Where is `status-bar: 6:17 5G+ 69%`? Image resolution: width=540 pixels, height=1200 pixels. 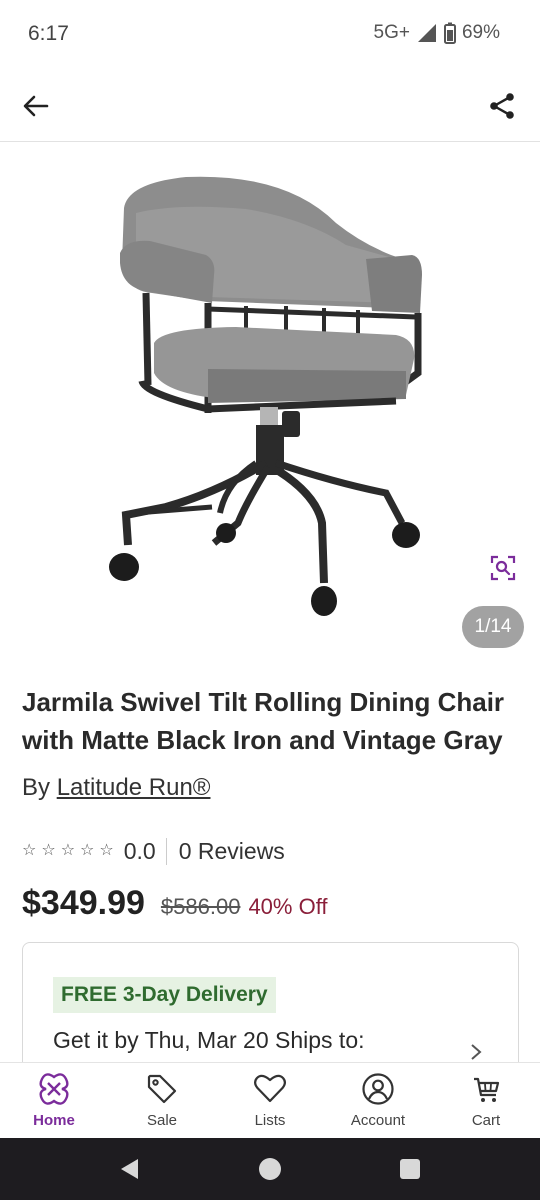
status-bar: 6:17 5G+ 69% is located at coordinates (270, 34).